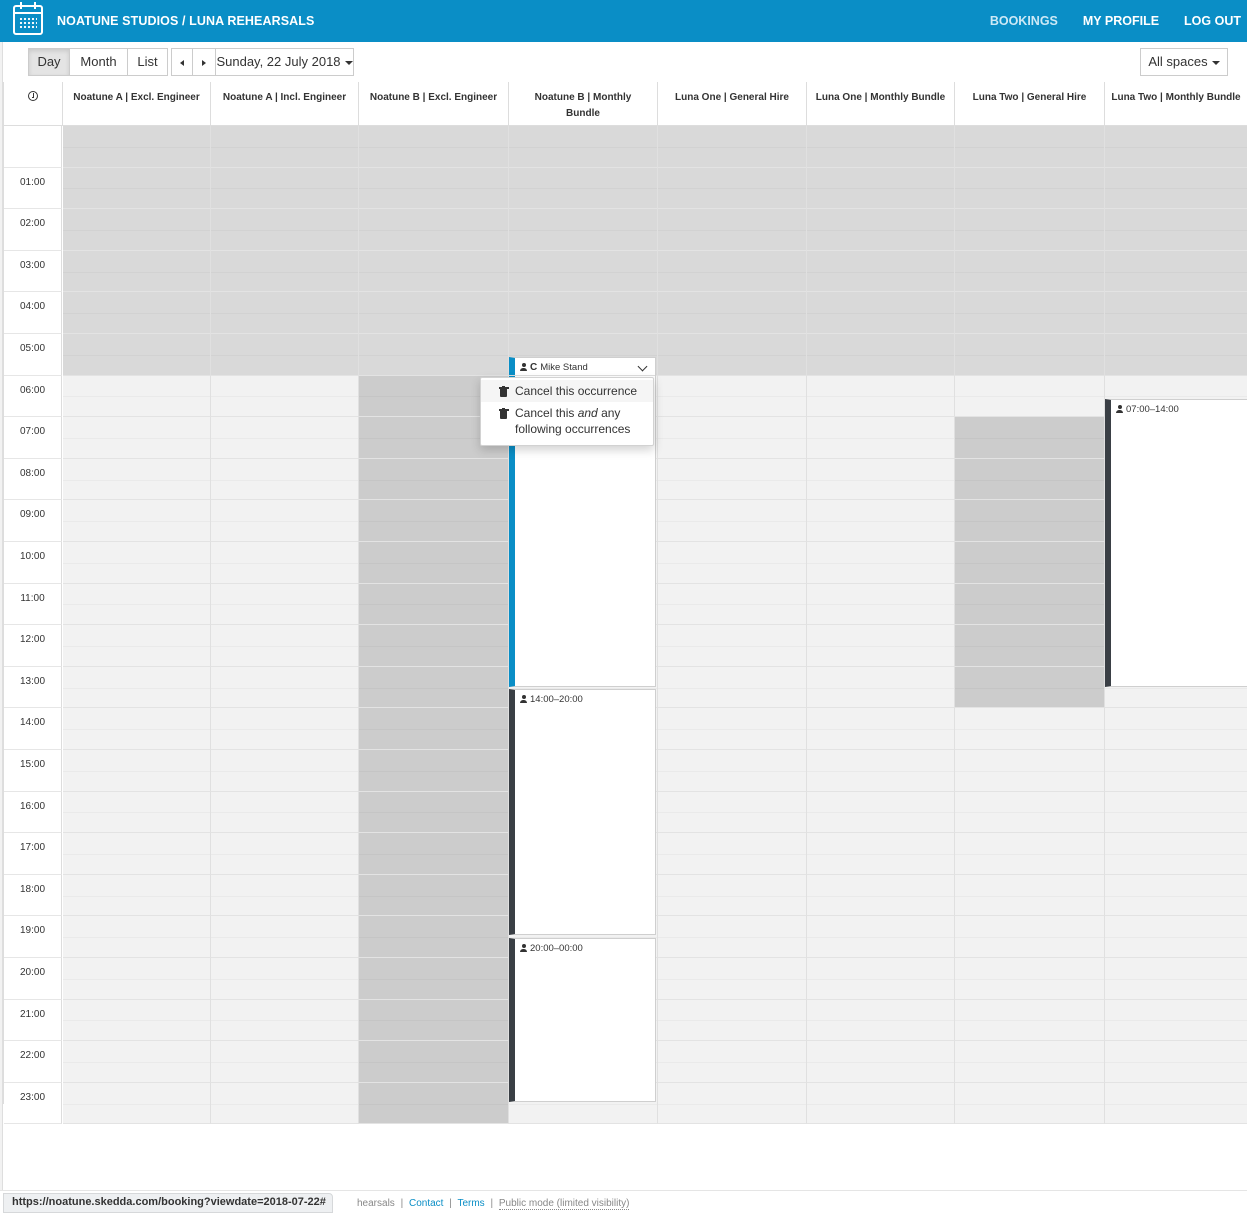 The image size is (1247, 1213). I want to click on public-mode-label: Public mode (limited visibility), so click(564, 1204).